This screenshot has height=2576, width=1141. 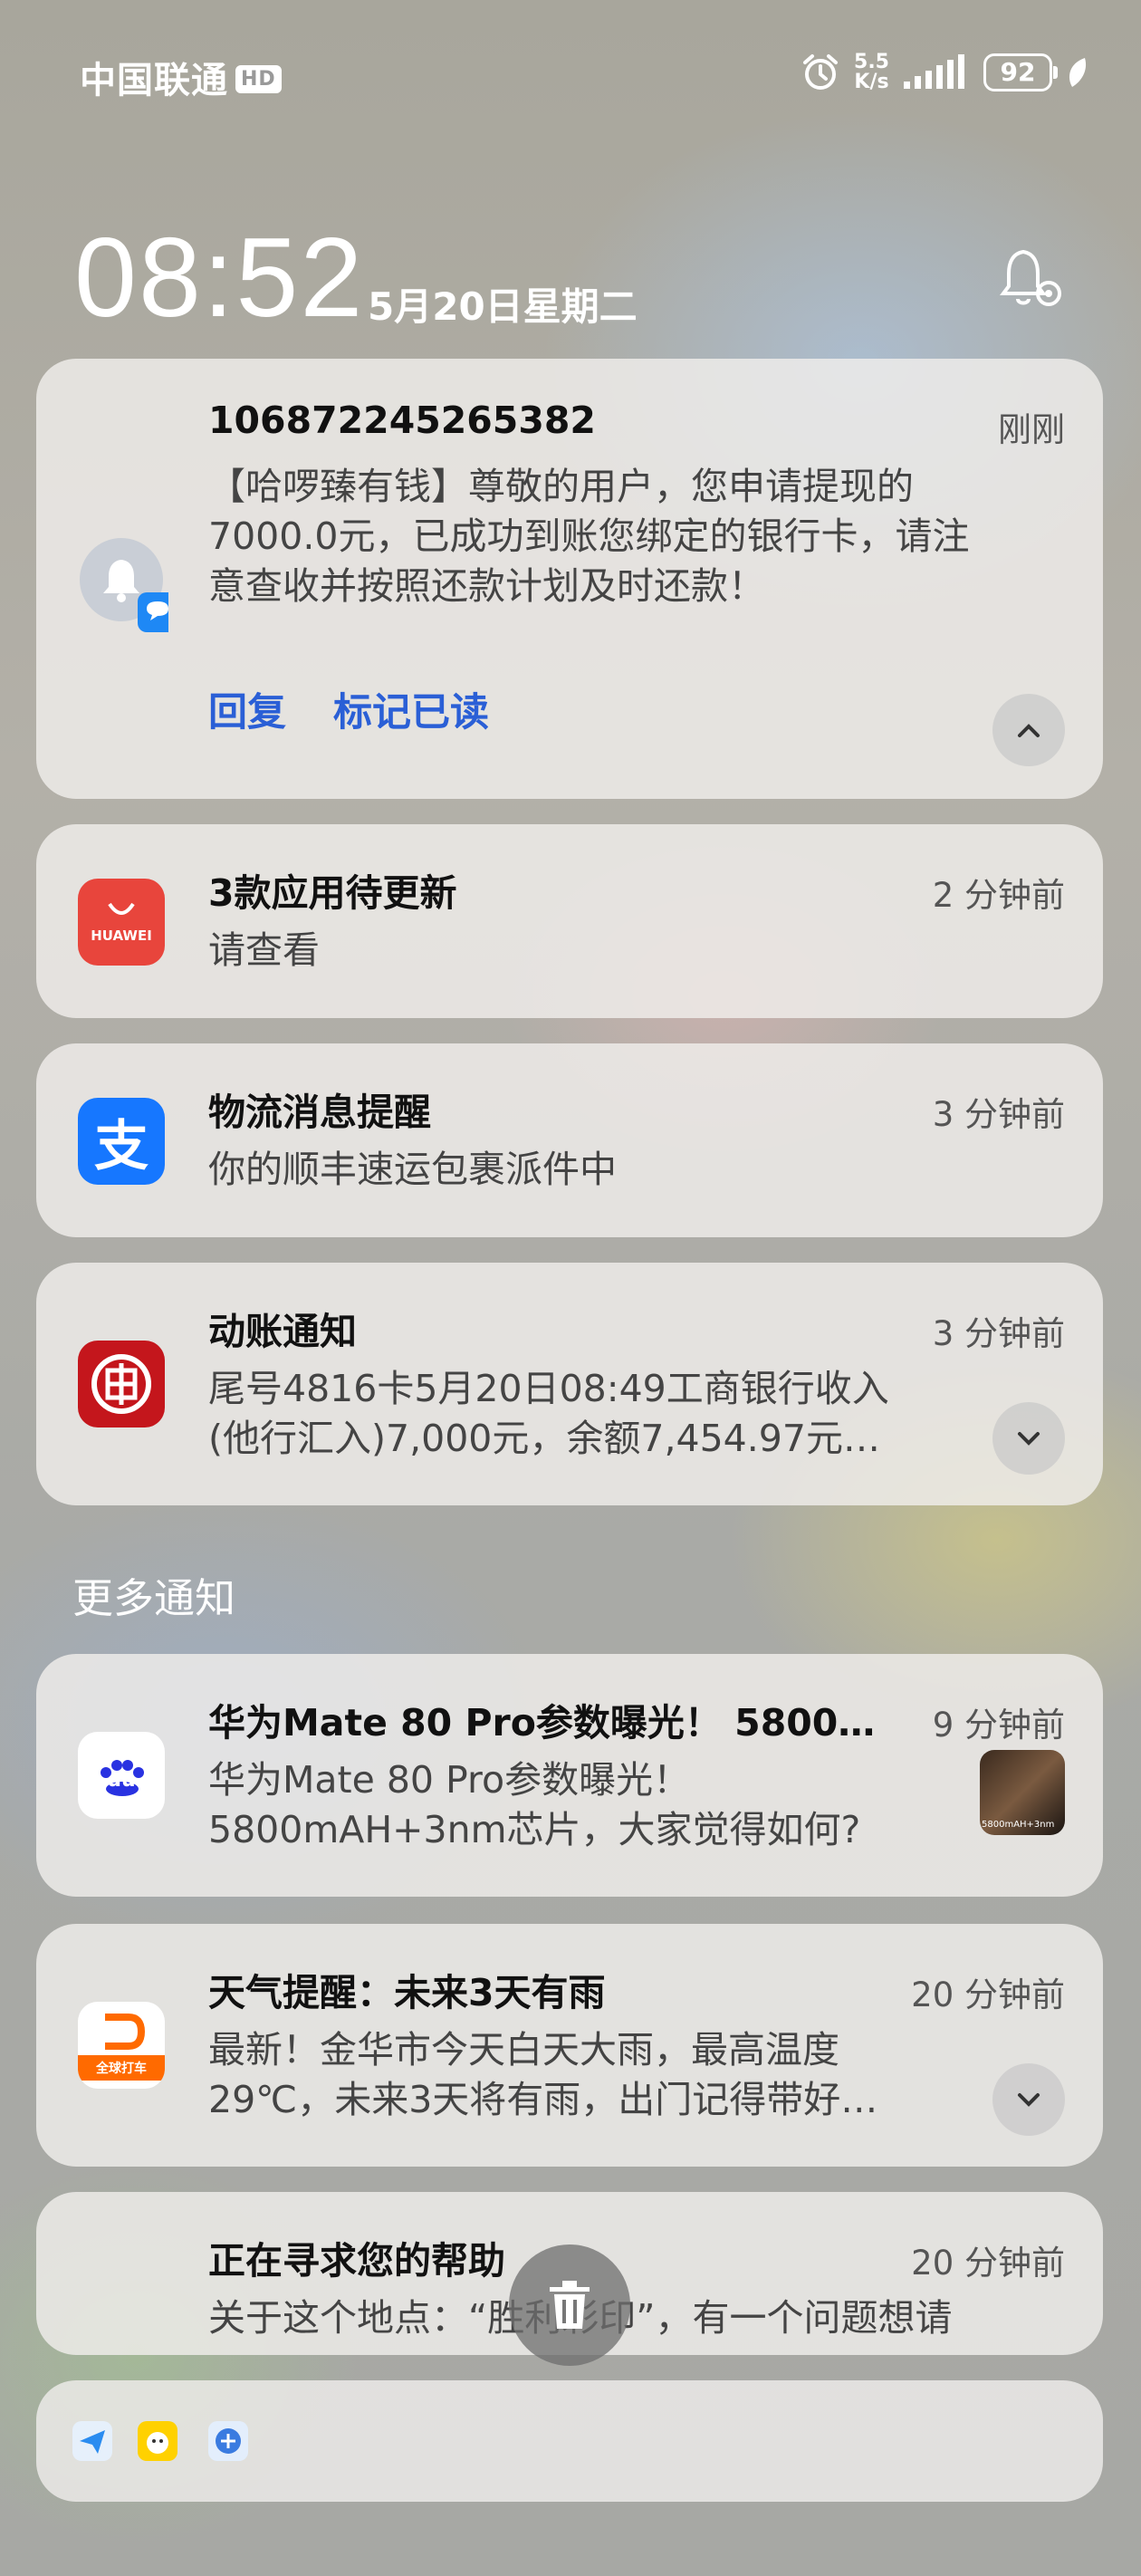 What do you see at coordinates (157, 2441) in the screenshot?
I see `meituan-app-icon` at bounding box center [157, 2441].